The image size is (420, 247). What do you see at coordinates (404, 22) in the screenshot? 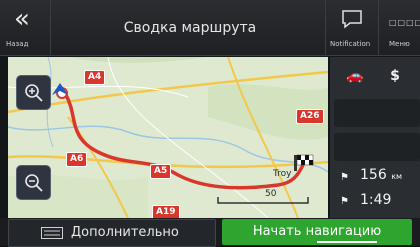
I see `menu-dots-icon: □□□□` at bounding box center [404, 22].